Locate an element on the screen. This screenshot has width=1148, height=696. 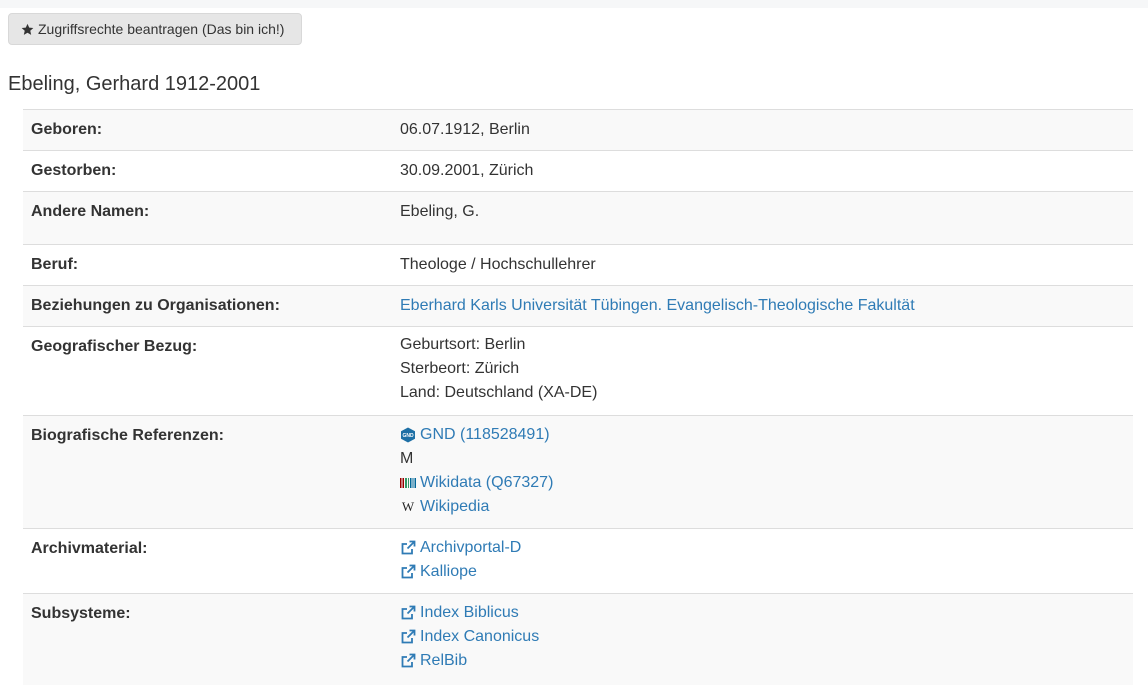
row-archive-material: Archivmaterial: Archivportal-D Kalliope is located at coordinates (578, 560).